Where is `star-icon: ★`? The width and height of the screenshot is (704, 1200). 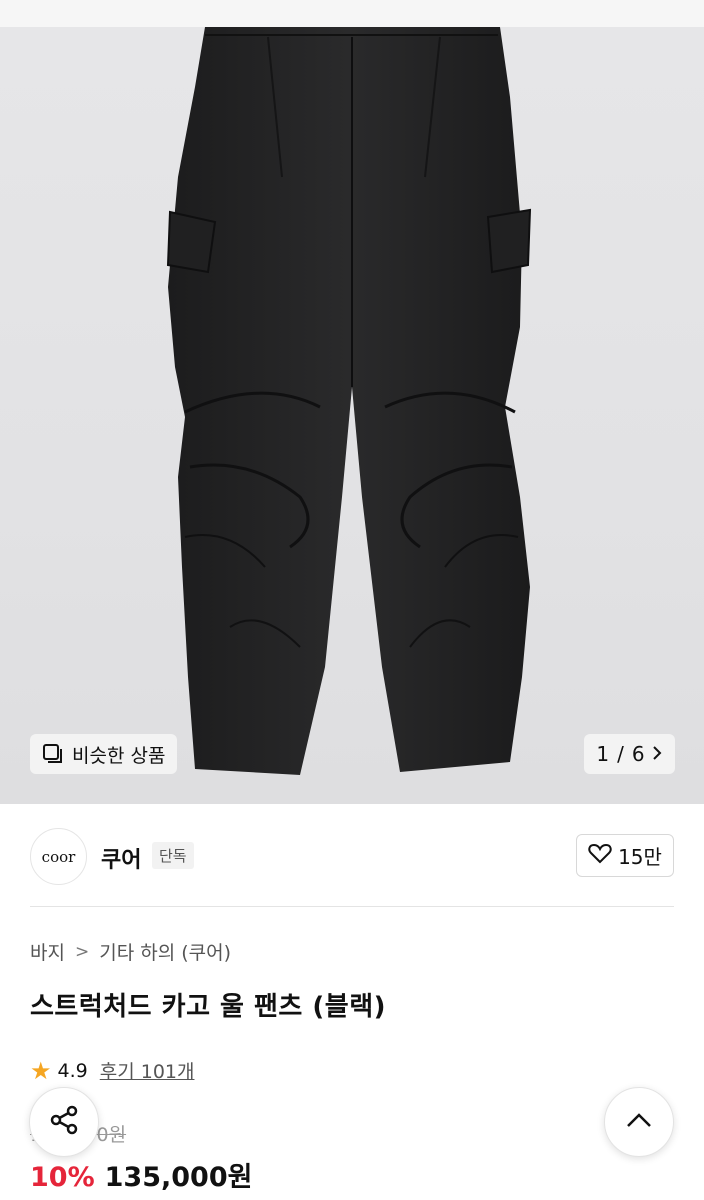 star-icon: ★ is located at coordinates (41, 1070).